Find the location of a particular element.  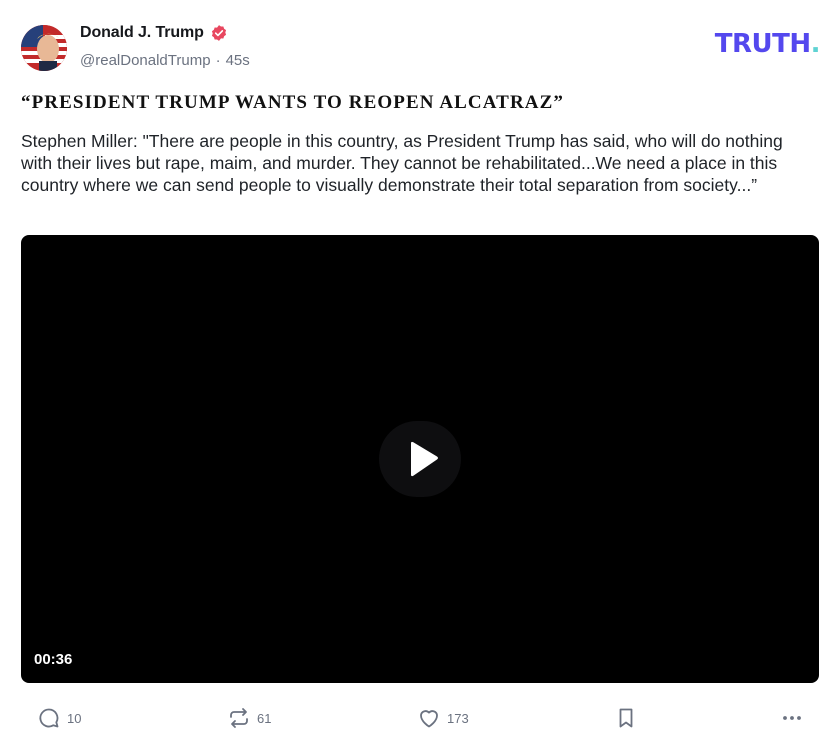

comment-icon is located at coordinates (49, 718).